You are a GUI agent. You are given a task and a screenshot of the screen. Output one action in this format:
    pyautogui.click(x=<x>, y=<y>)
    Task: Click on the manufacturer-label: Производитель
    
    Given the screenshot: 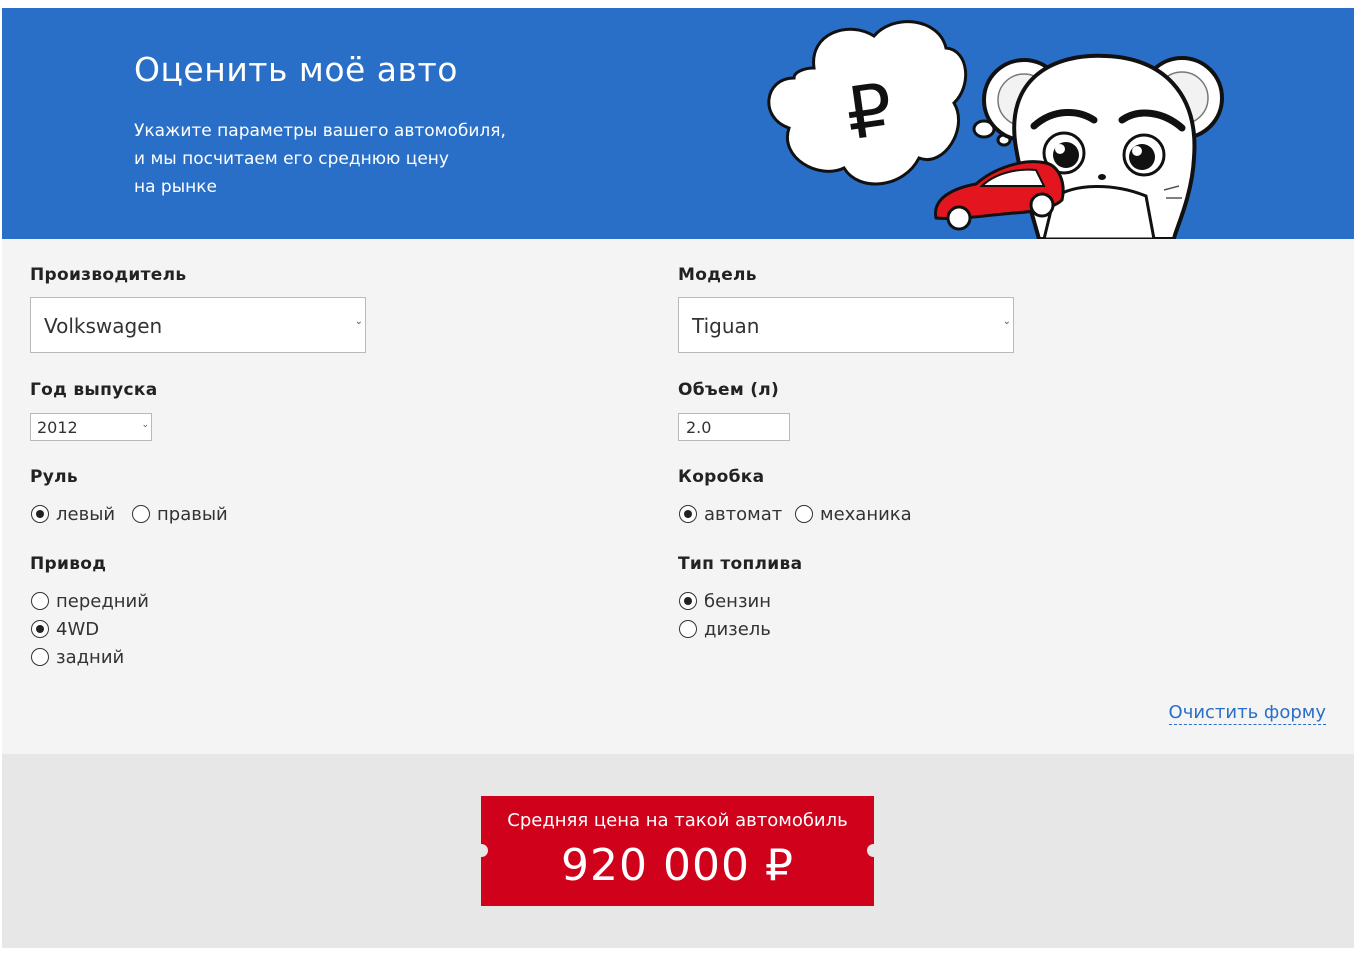 What is the action you would take?
    pyautogui.click(x=108, y=275)
    